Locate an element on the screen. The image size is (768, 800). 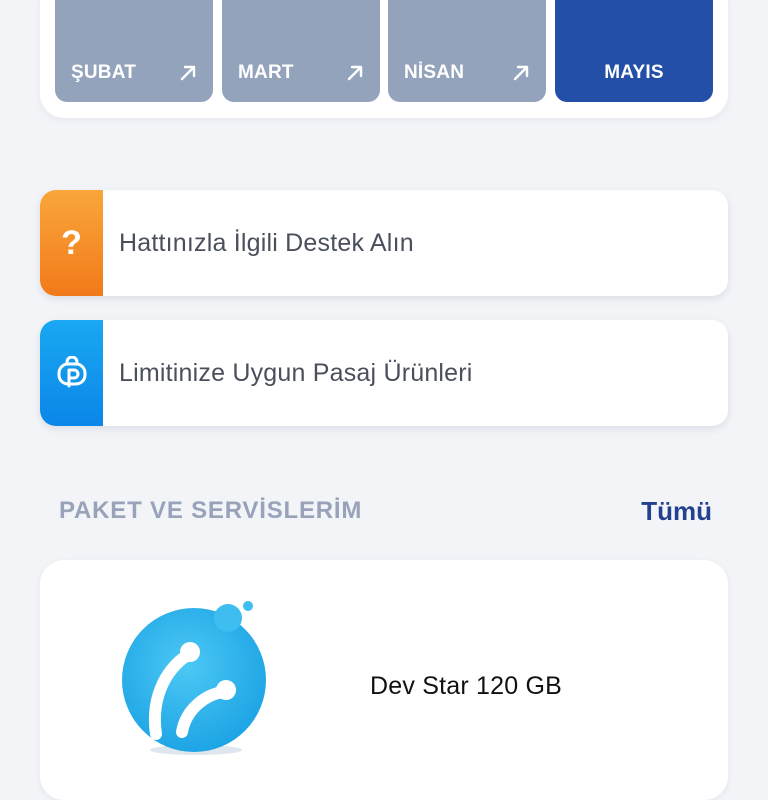
month-tab-nisan: NİSAN is located at coordinates (467, 51).